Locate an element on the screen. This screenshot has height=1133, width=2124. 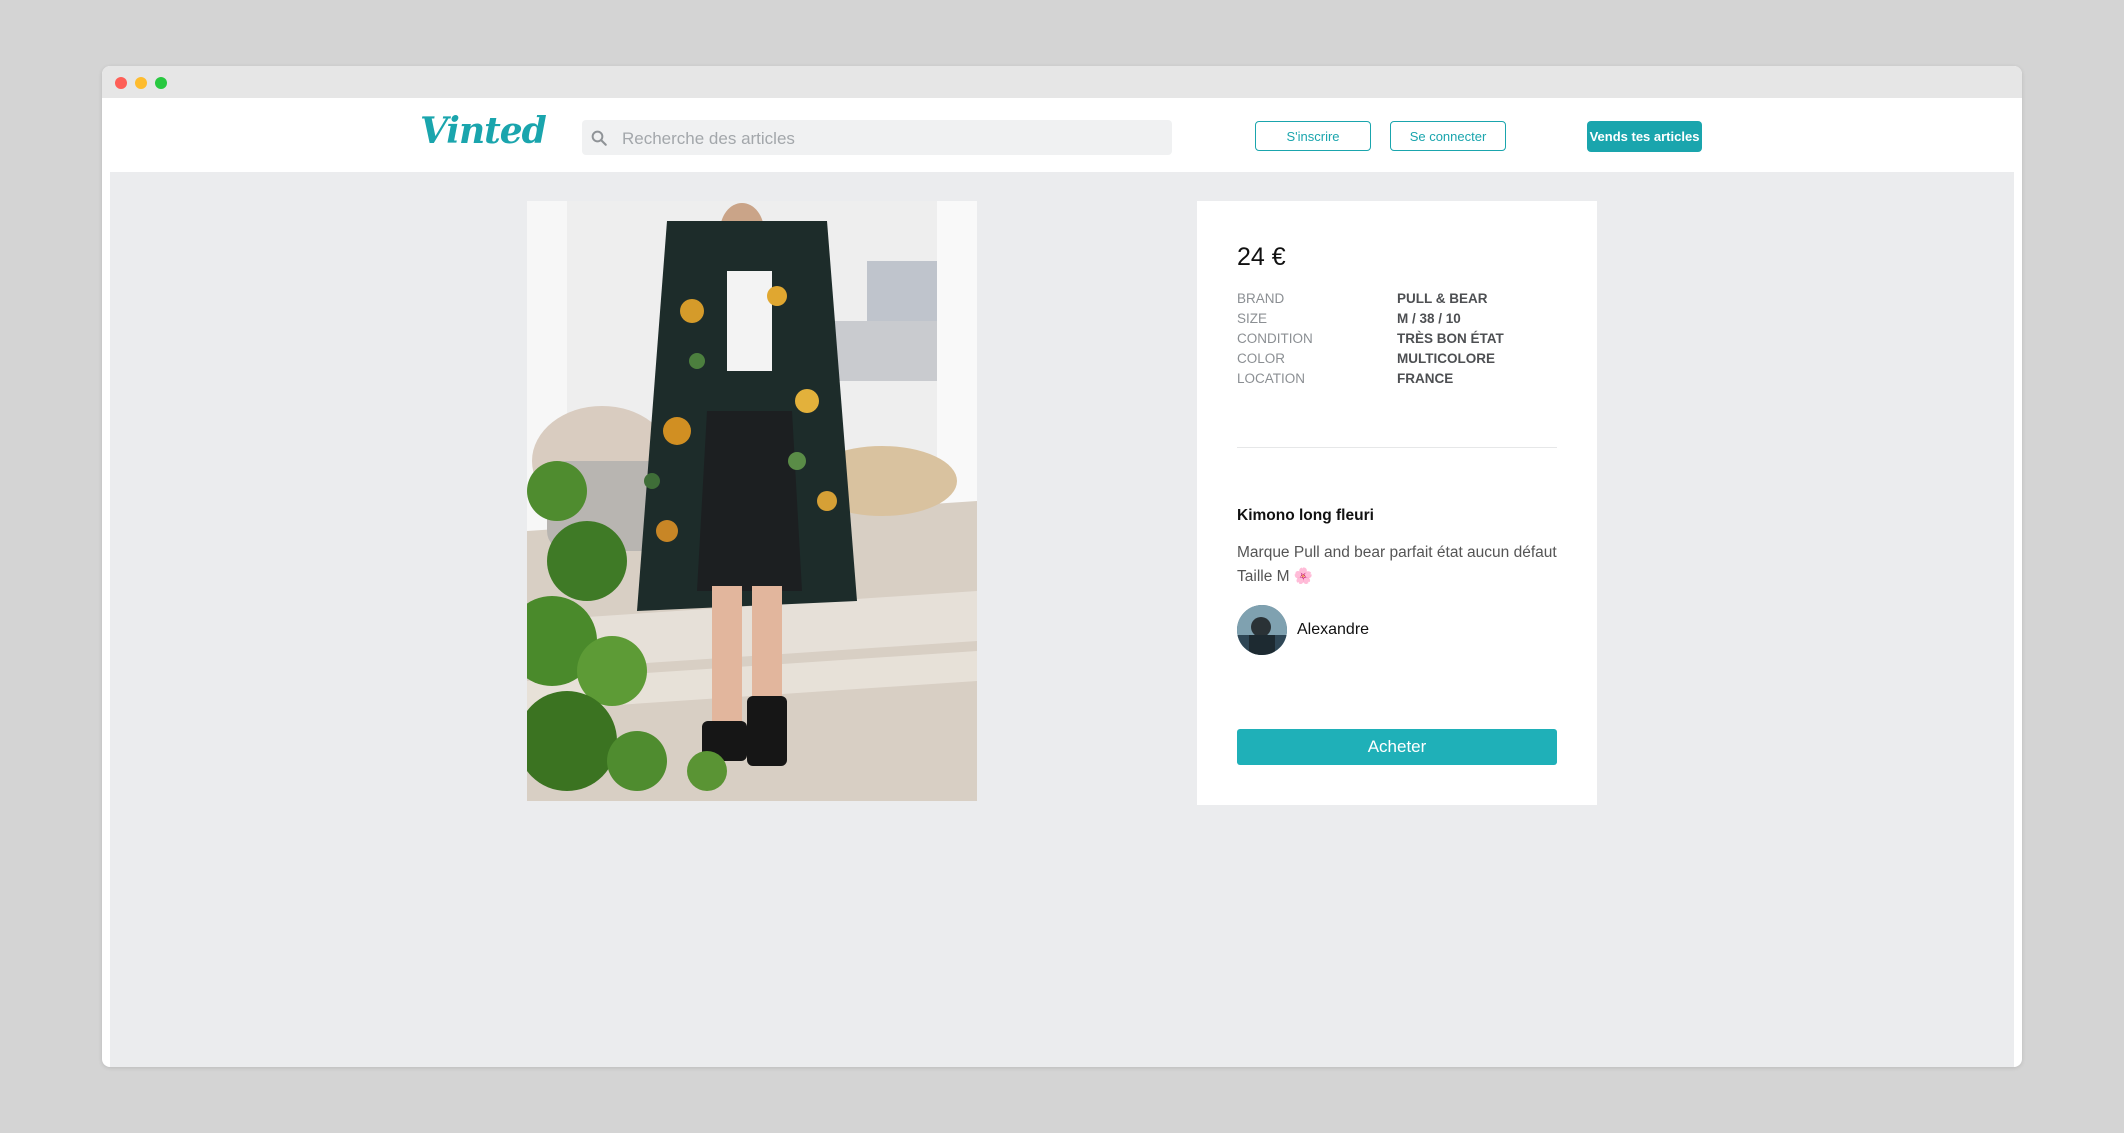
detail-row-color: COLOR MULTICOLORE is located at coordinates (1402, 359).